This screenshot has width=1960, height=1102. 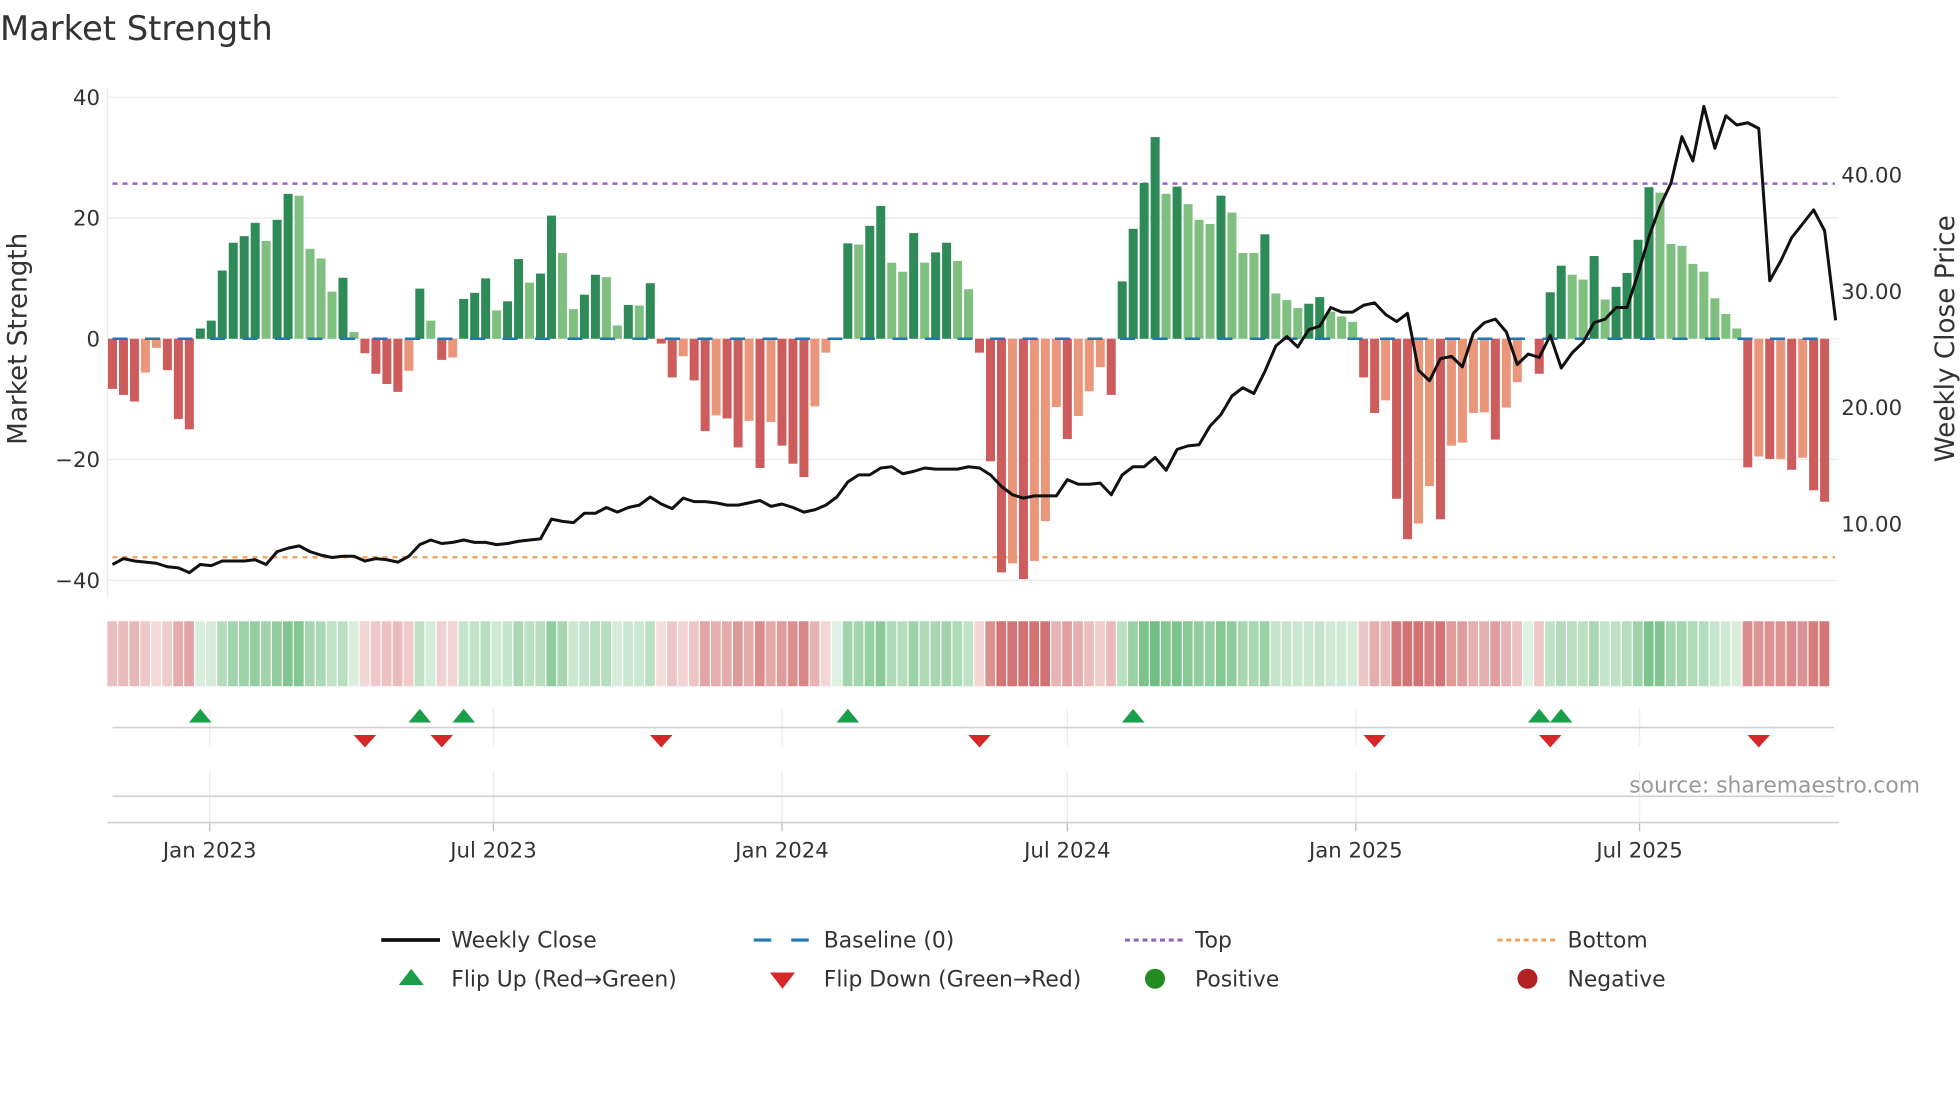 I want to click on legend-item-bottom: Bottom, so click(x=1572, y=941).